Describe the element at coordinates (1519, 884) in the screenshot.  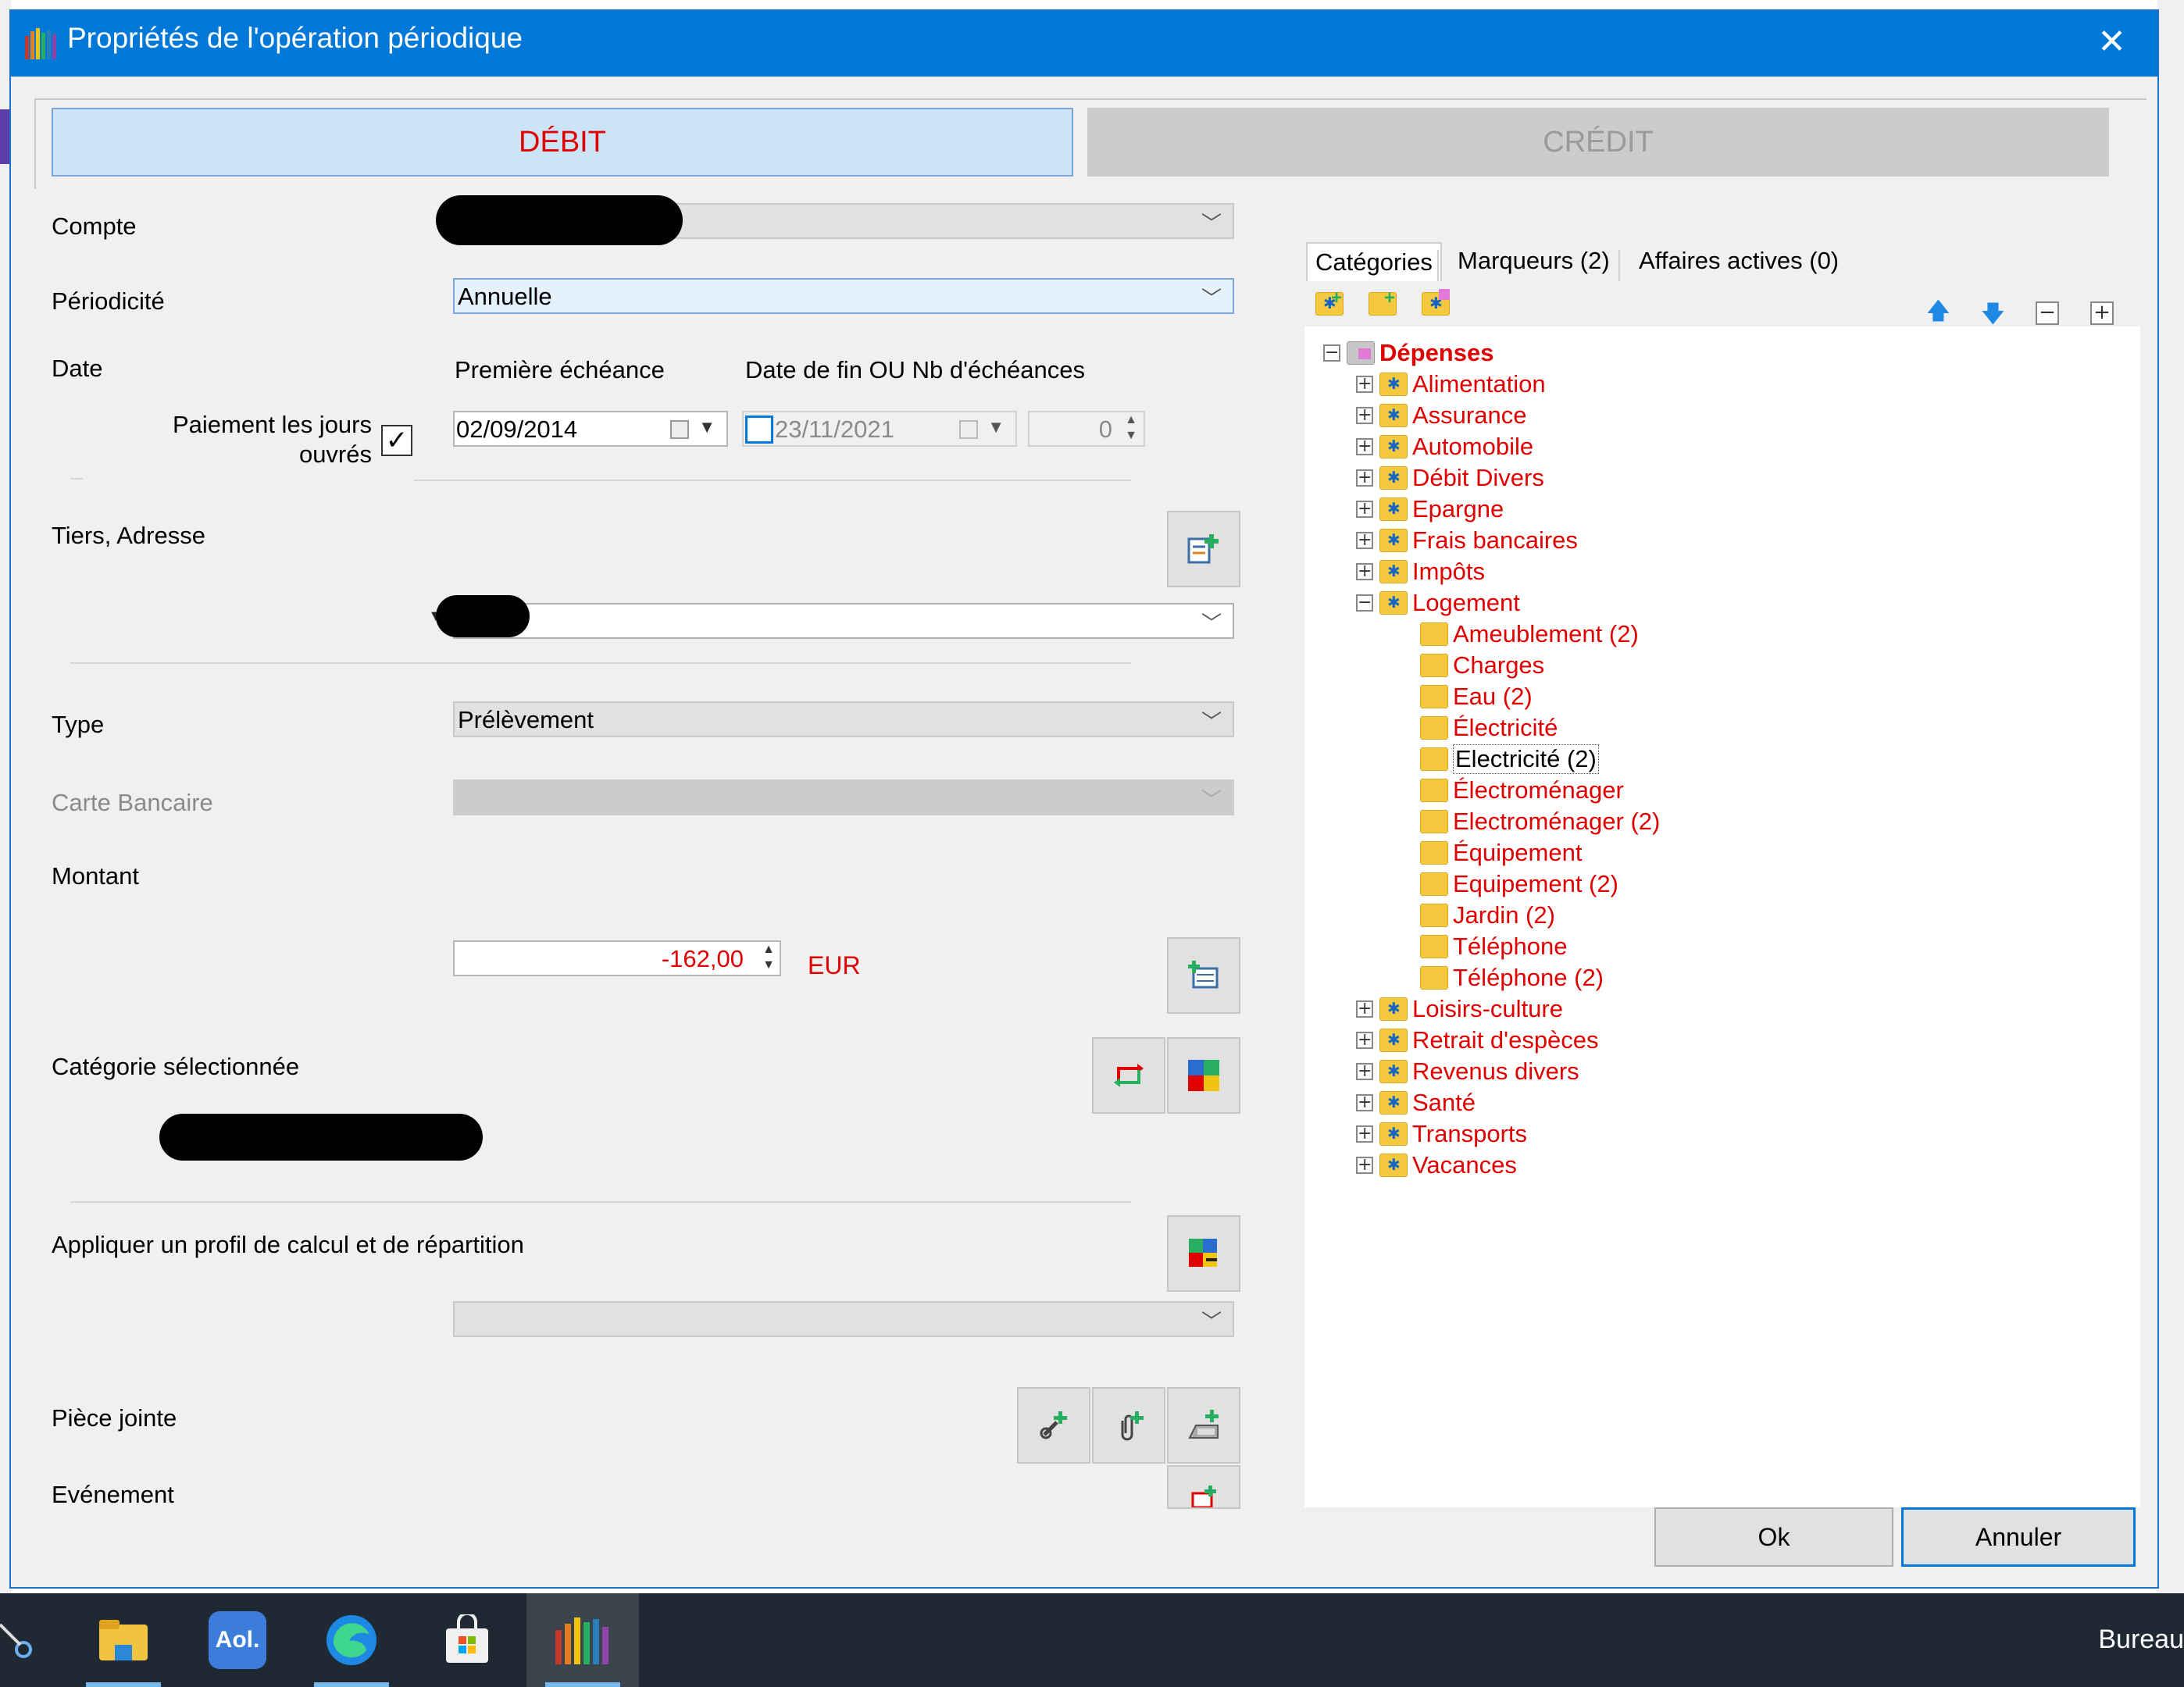
I see `tree-leaf: Equipement (2)` at that location.